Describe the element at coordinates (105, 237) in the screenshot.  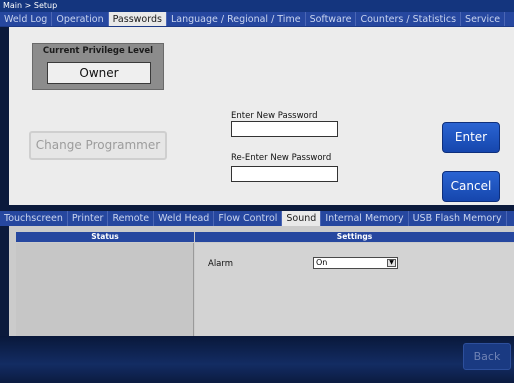
I see `status-column-header: Status` at that location.